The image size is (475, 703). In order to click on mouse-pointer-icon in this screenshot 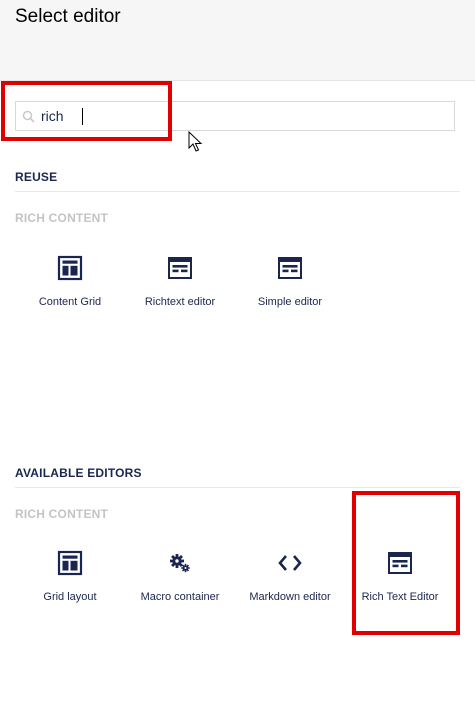, I will do `click(195, 141)`.